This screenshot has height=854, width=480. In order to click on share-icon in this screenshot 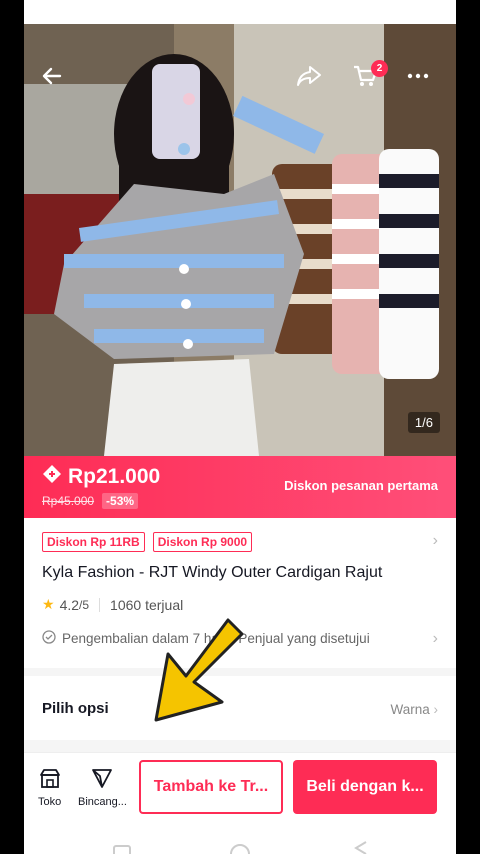, I will do `click(312, 80)`.